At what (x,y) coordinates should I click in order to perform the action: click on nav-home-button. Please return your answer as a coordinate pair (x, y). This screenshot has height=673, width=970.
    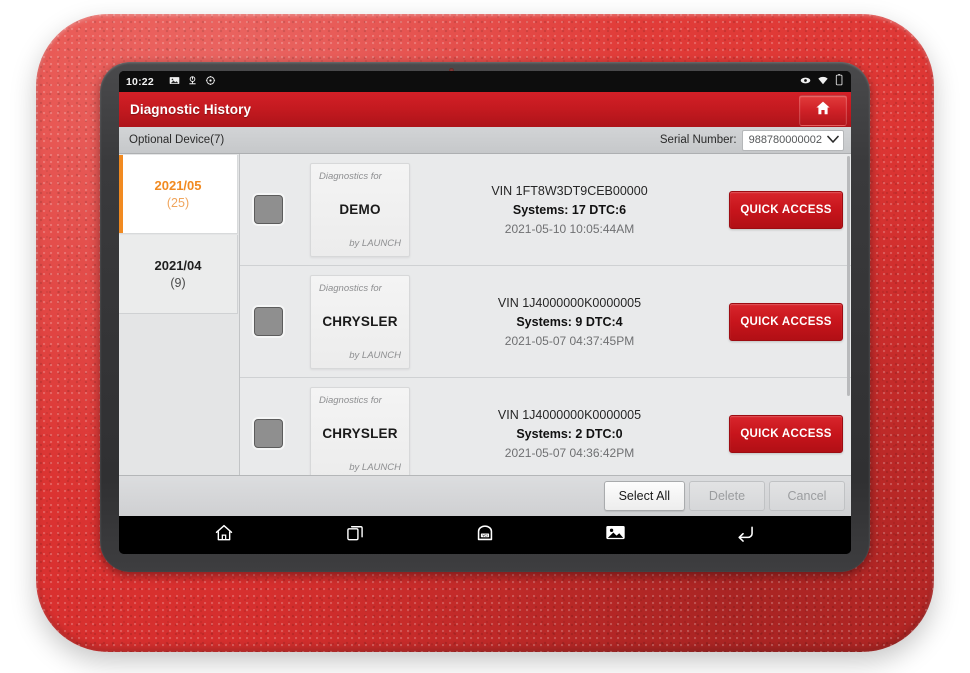
    Looking at the image, I should click on (224, 535).